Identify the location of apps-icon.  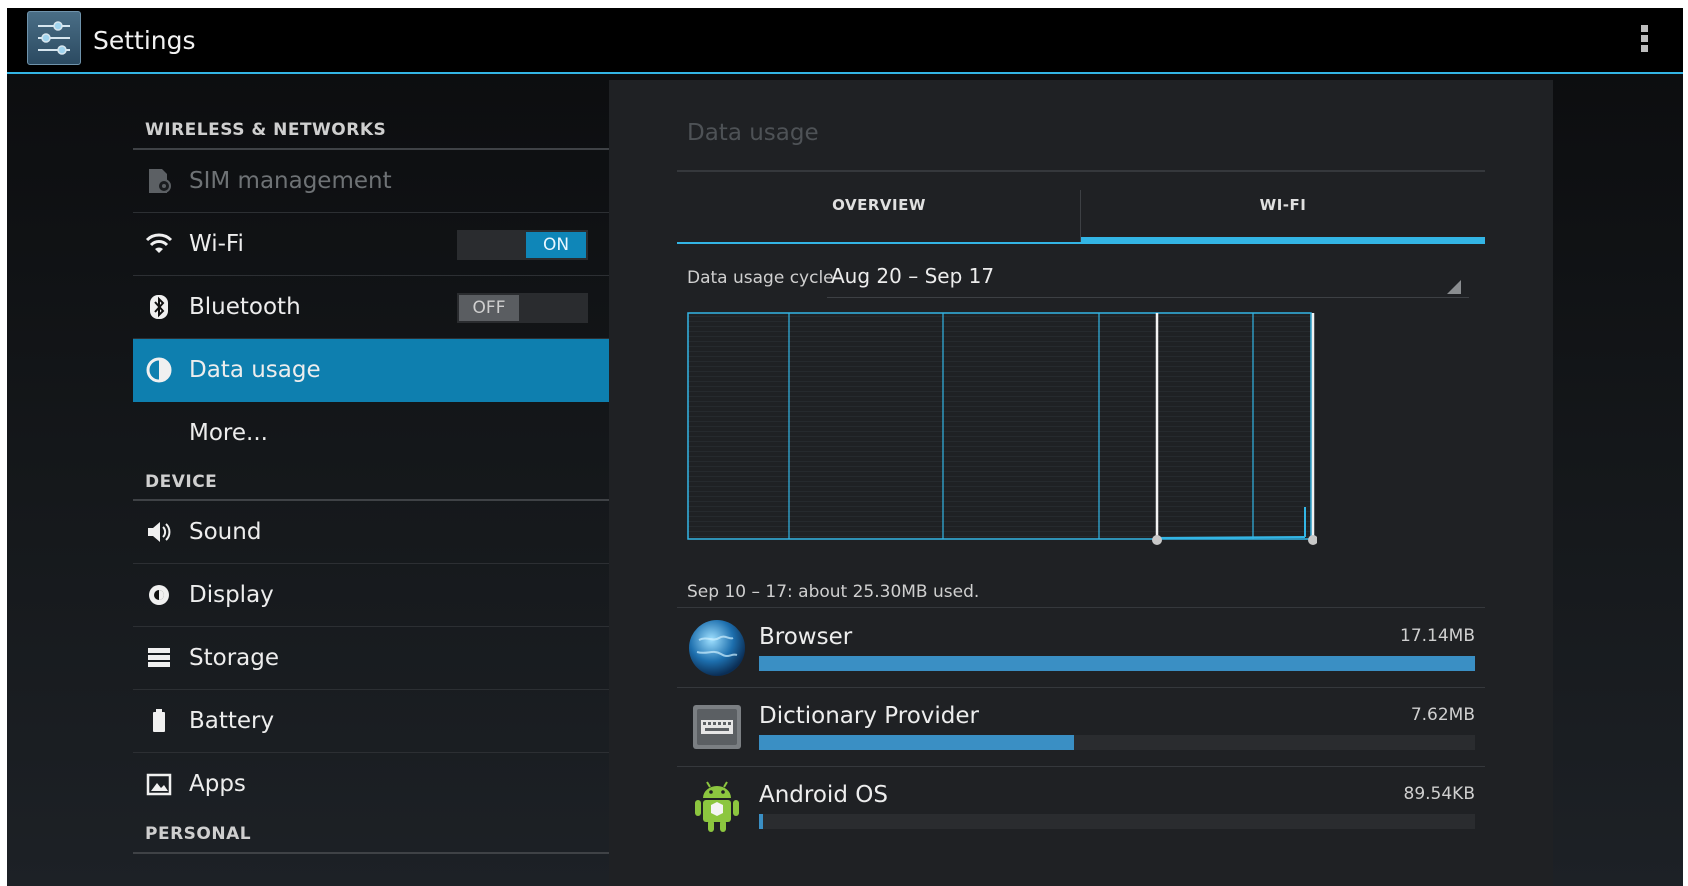
(159, 784).